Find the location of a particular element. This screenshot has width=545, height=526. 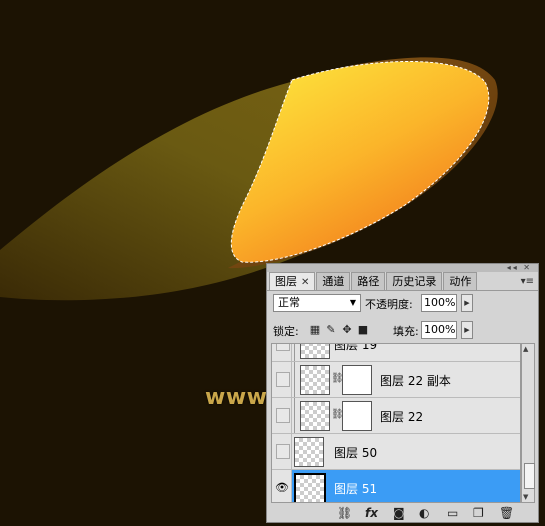

visibility-toggle: 👁 is located at coordinates (282, 486).